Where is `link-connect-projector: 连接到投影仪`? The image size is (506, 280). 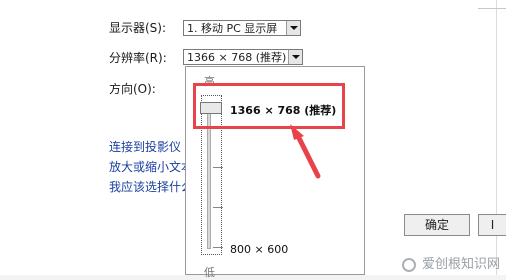 link-connect-projector: 连接到投影仪 is located at coordinates (145, 146).